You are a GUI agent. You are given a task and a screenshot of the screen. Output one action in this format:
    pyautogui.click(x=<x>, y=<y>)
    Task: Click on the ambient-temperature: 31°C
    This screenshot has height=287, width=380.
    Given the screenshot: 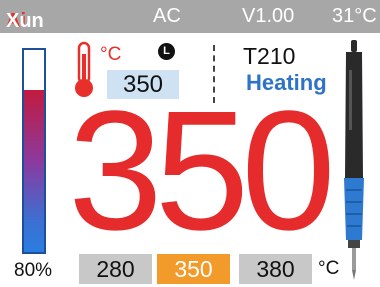 What is the action you would take?
    pyautogui.click(x=354, y=16)
    